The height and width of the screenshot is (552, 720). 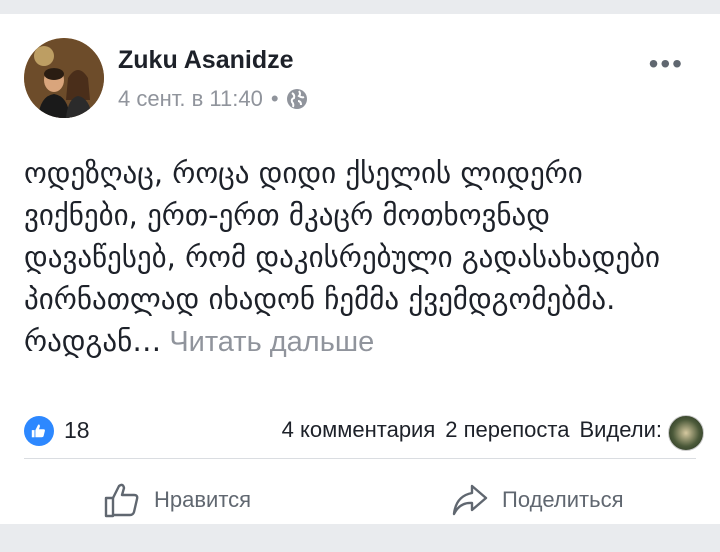 What do you see at coordinates (666, 64) in the screenshot?
I see `more-options-icon: •••` at bounding box center [666, 64].